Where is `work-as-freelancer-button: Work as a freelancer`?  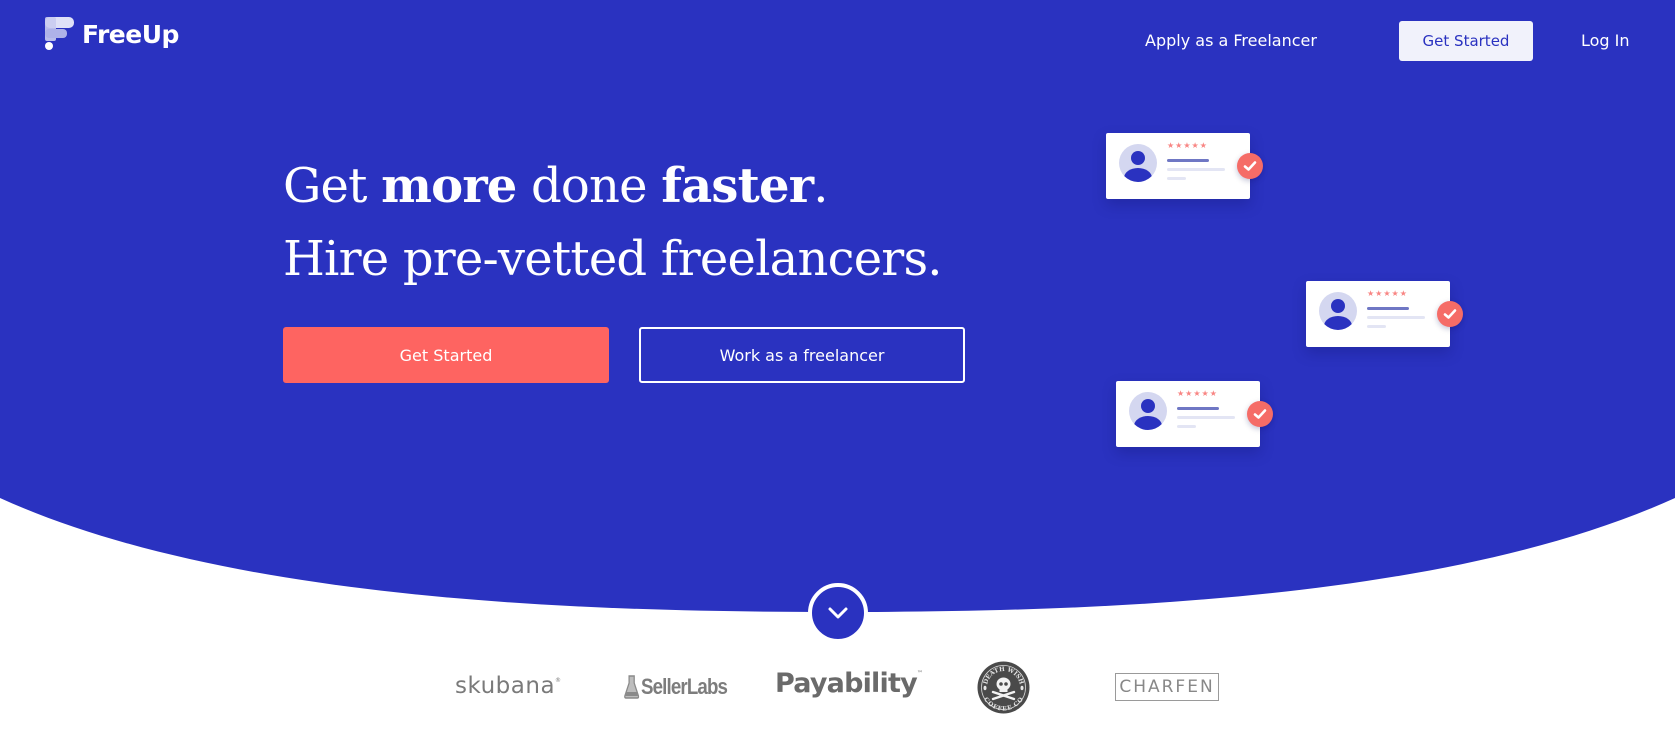
work-as-freelancer-button: Work as a freelancer is located at coordinates (802, 355).